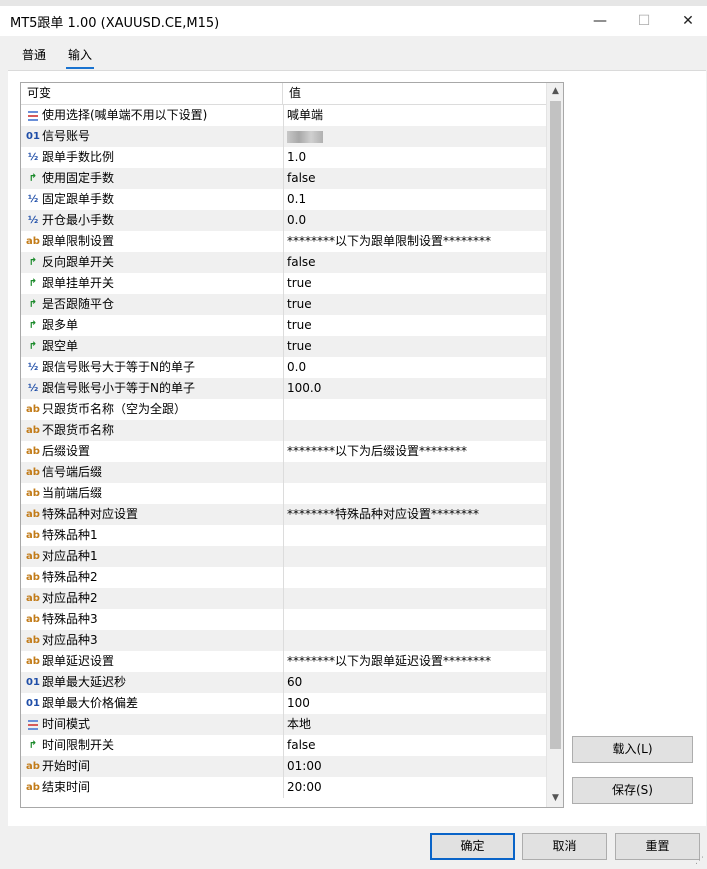  Describe the element at coordinates (283, 115) in the screenshot. I see `parameter-row: 使用选择(喊单端不用以下设置) 喊单端` at that location.